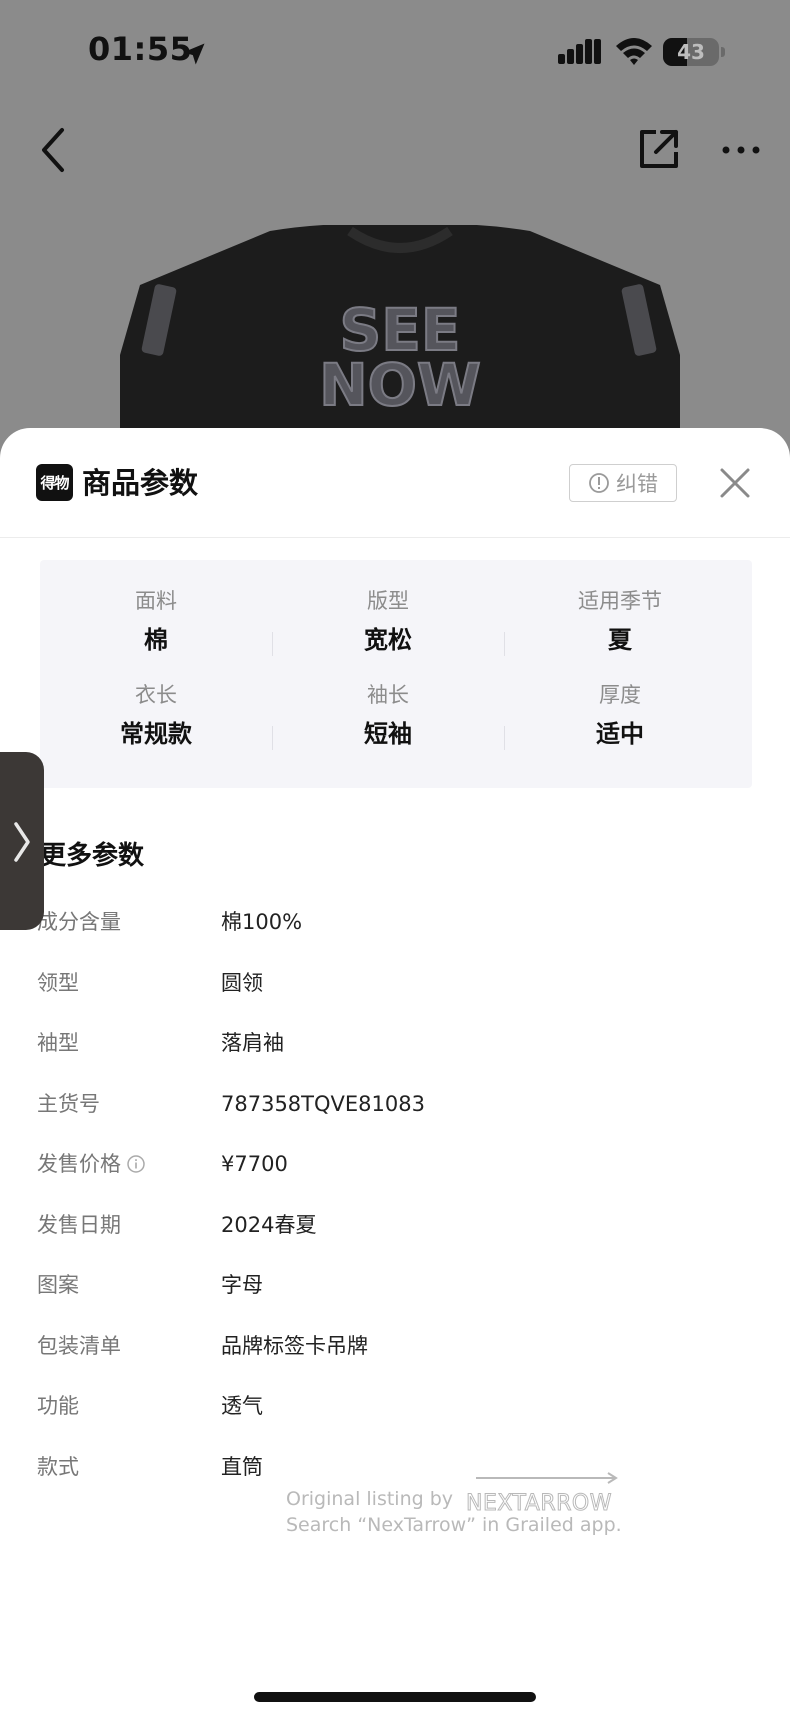 The width and height of the screenshot is (790, 1712). I want to click on key-param-label: 版型, so click(388, 601).